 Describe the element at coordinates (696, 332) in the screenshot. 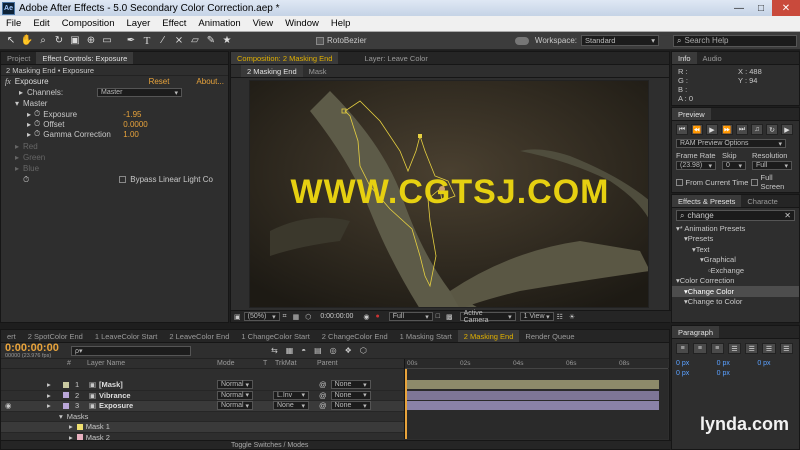

I see `tab-paragraph: Paragraph` at that location.